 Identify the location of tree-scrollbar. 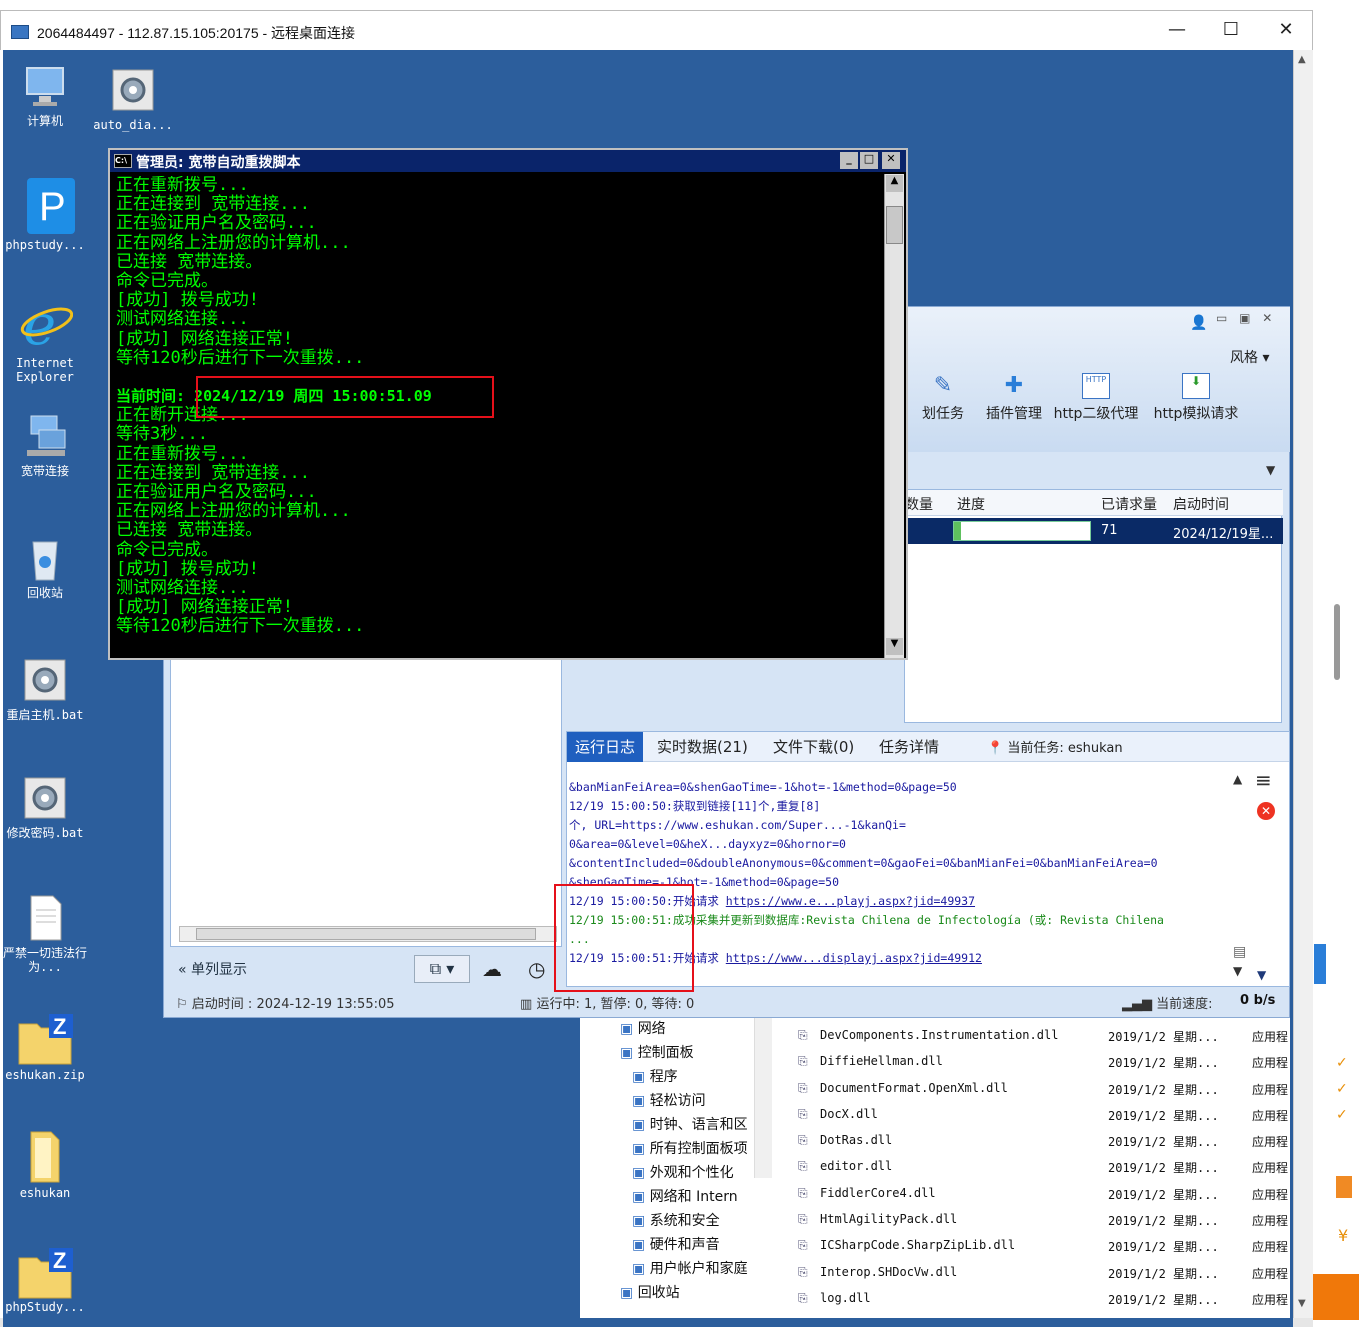
(763, 1098).